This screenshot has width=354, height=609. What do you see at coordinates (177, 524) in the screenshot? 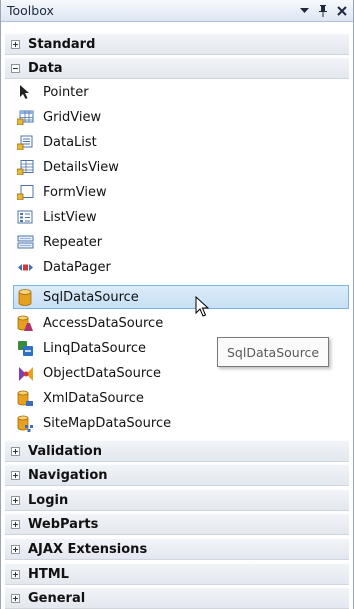
I see `category-webparts: WebParts` at bounding box center [177, 524].